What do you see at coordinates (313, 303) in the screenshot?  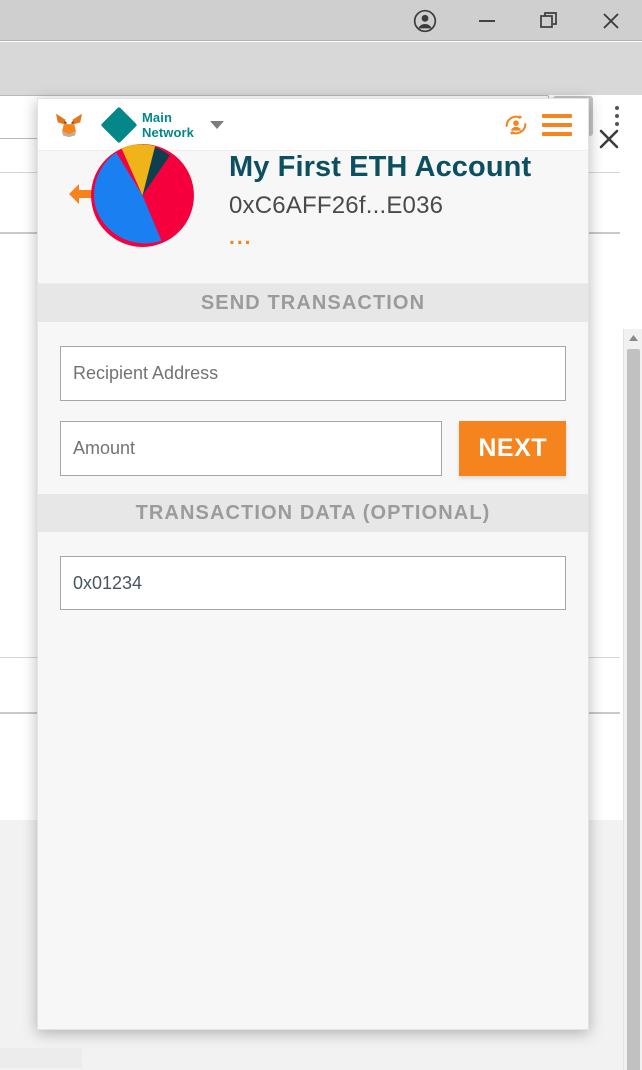 I see `send-transaction-header: SEND TRANSACTION` at bounding box center [313, 303].